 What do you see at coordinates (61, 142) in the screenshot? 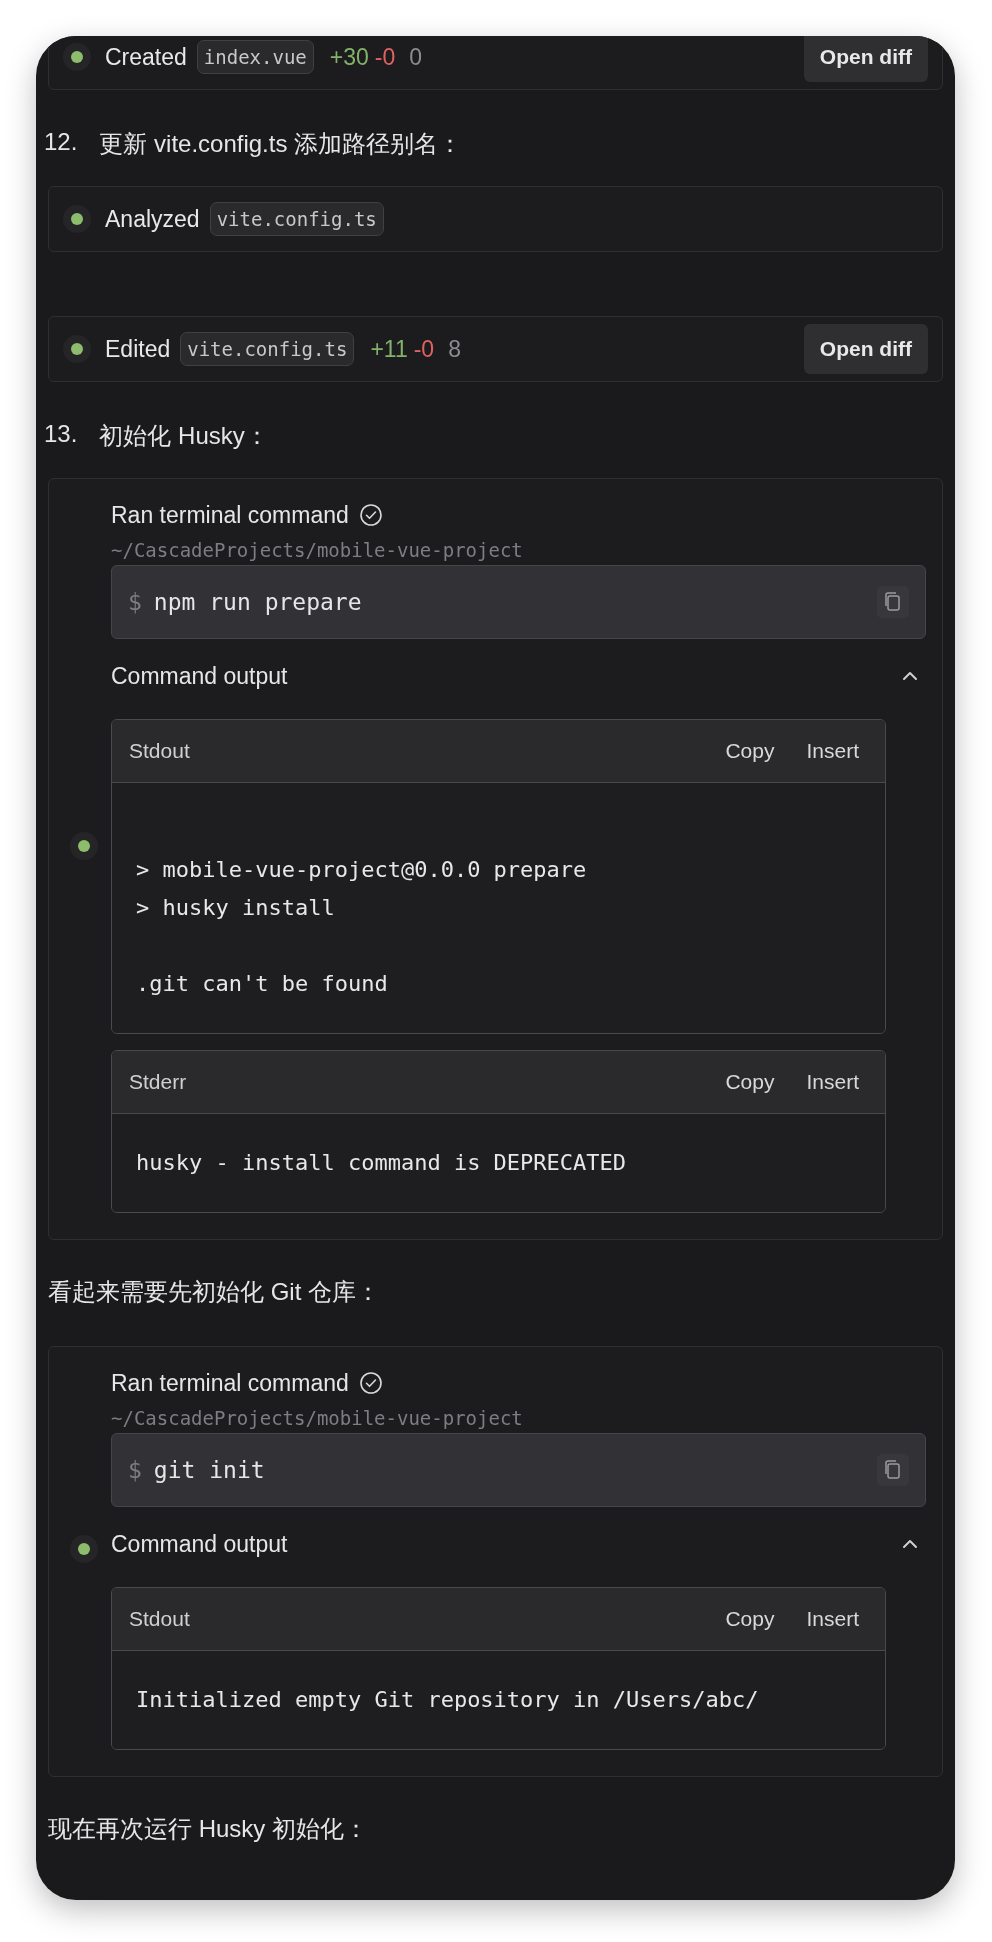
I see `step-number: 12.` at bounding box center [61, 142].